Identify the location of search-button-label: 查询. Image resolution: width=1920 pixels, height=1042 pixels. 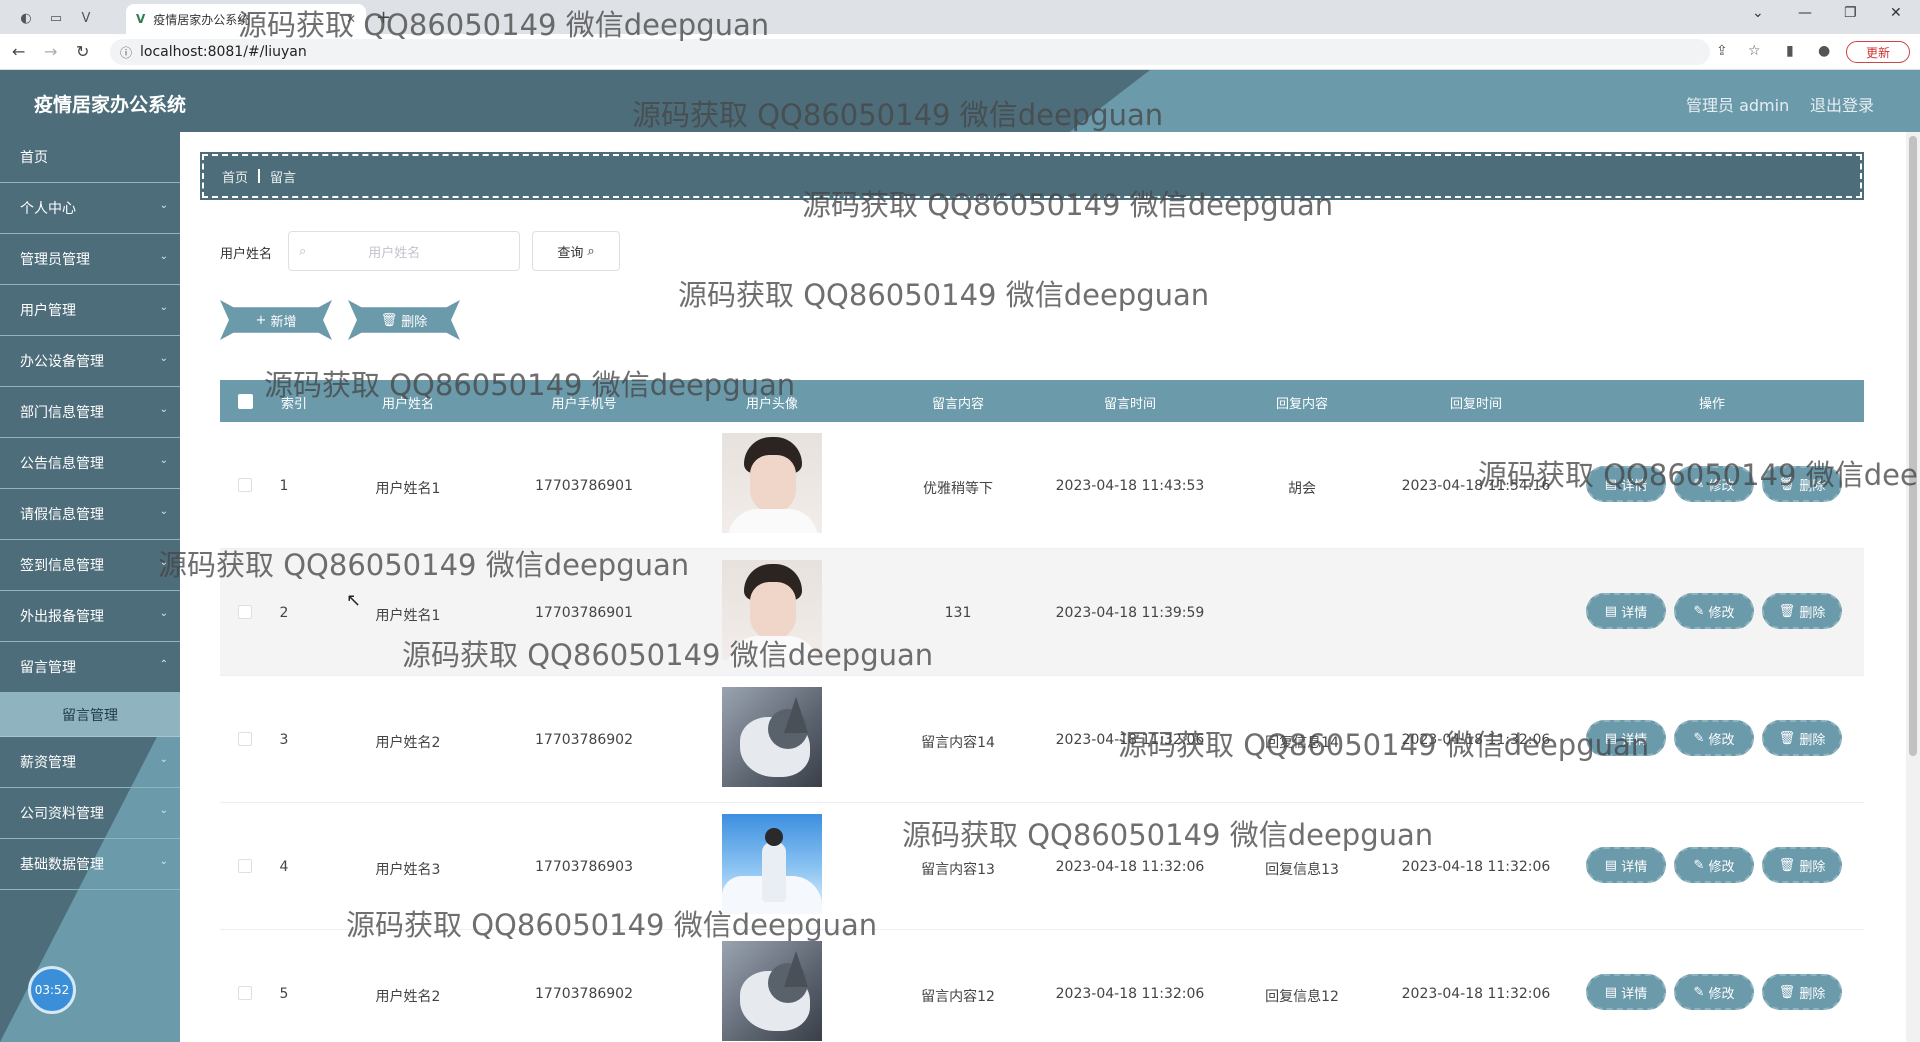
(570, 253).